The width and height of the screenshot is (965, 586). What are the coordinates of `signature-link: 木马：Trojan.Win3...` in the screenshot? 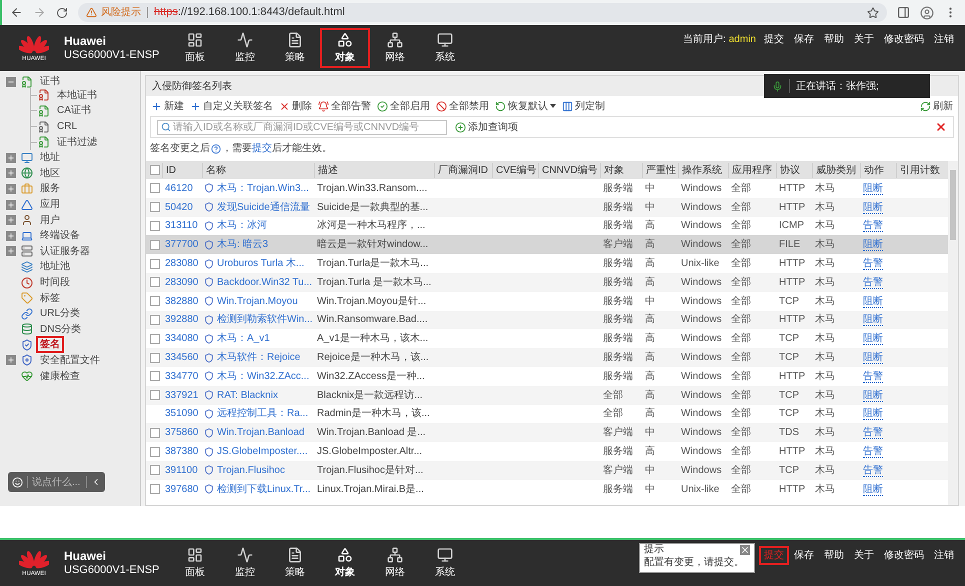 It's located at (263, 188).